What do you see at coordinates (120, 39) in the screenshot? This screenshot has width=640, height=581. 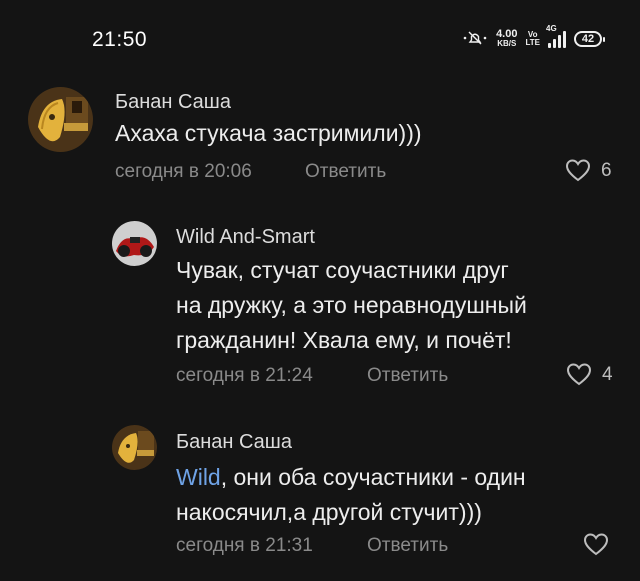 I see `status-time: 21:50` at bounding box center [120, 39].